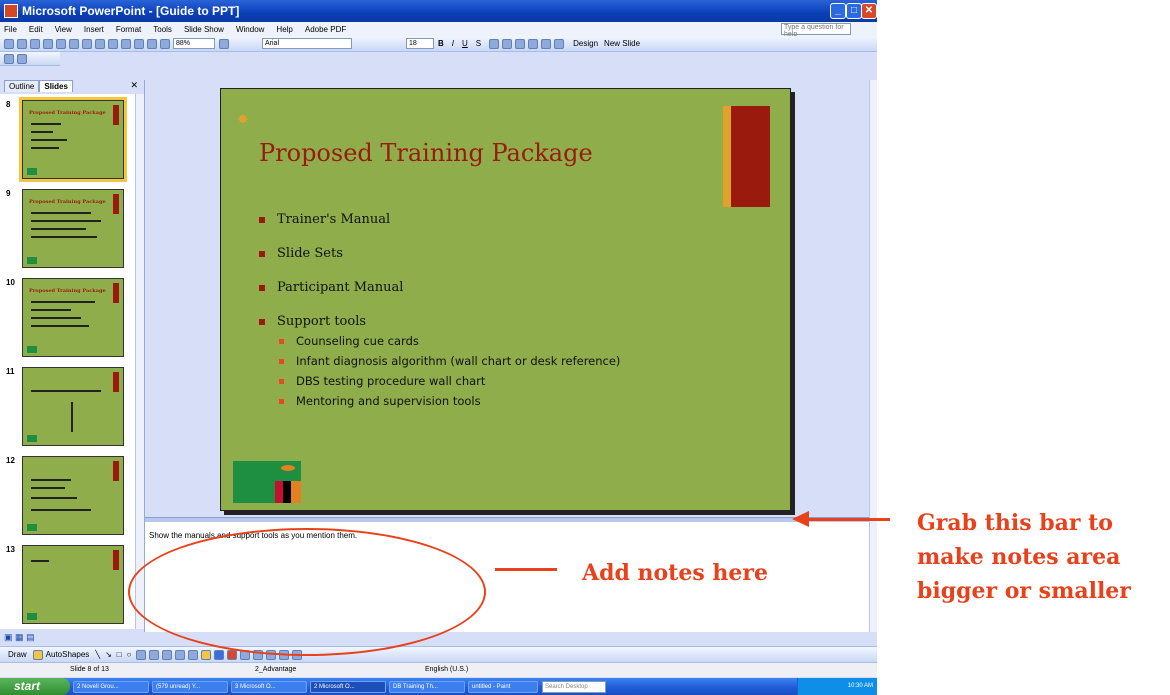 The height and width of the screenshot is (695, 1170). Describe the element at coordinates (100, 43) in the screenshot. I see `copy-icon` at that location.